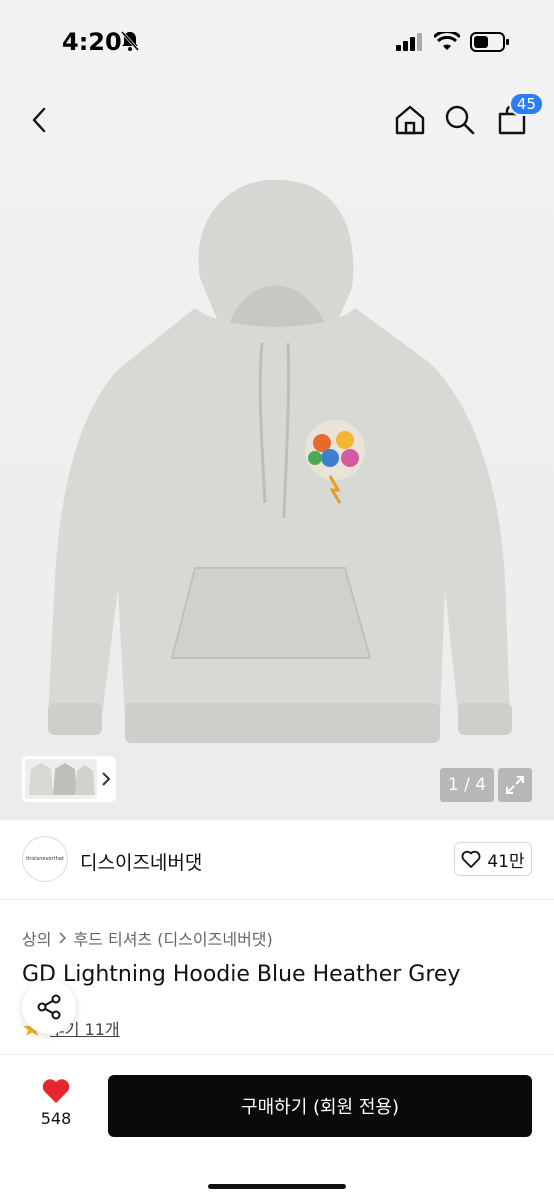 The width and height of the screenshot is (554, 1200). I want to click on expand-image-button, so click(515, 785).